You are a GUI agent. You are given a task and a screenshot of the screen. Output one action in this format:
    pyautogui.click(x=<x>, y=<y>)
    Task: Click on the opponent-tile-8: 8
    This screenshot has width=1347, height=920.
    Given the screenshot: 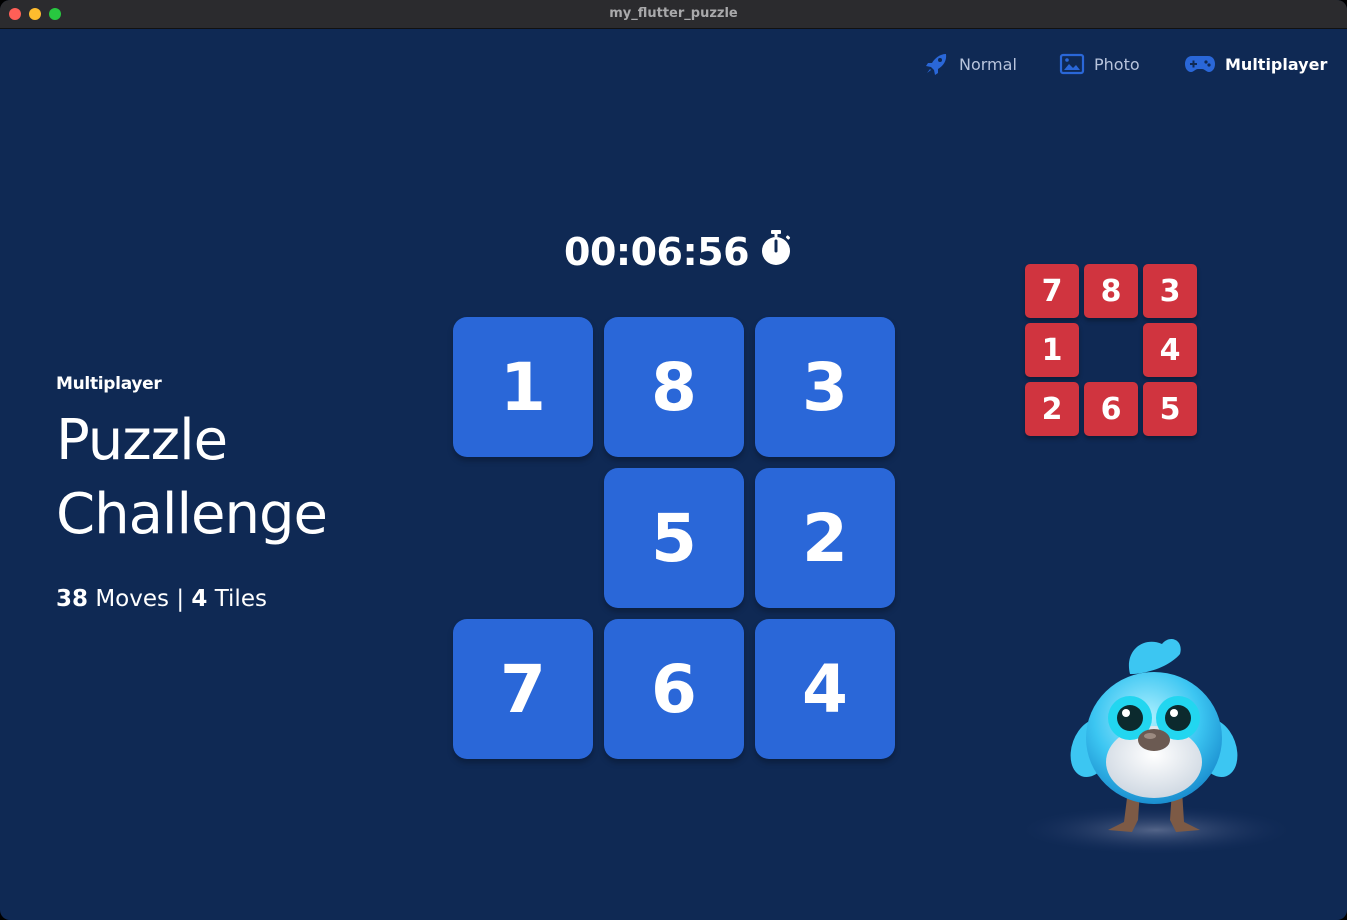 What is the action you would take?
    pyautogui.click(x=1111, y=291)
    